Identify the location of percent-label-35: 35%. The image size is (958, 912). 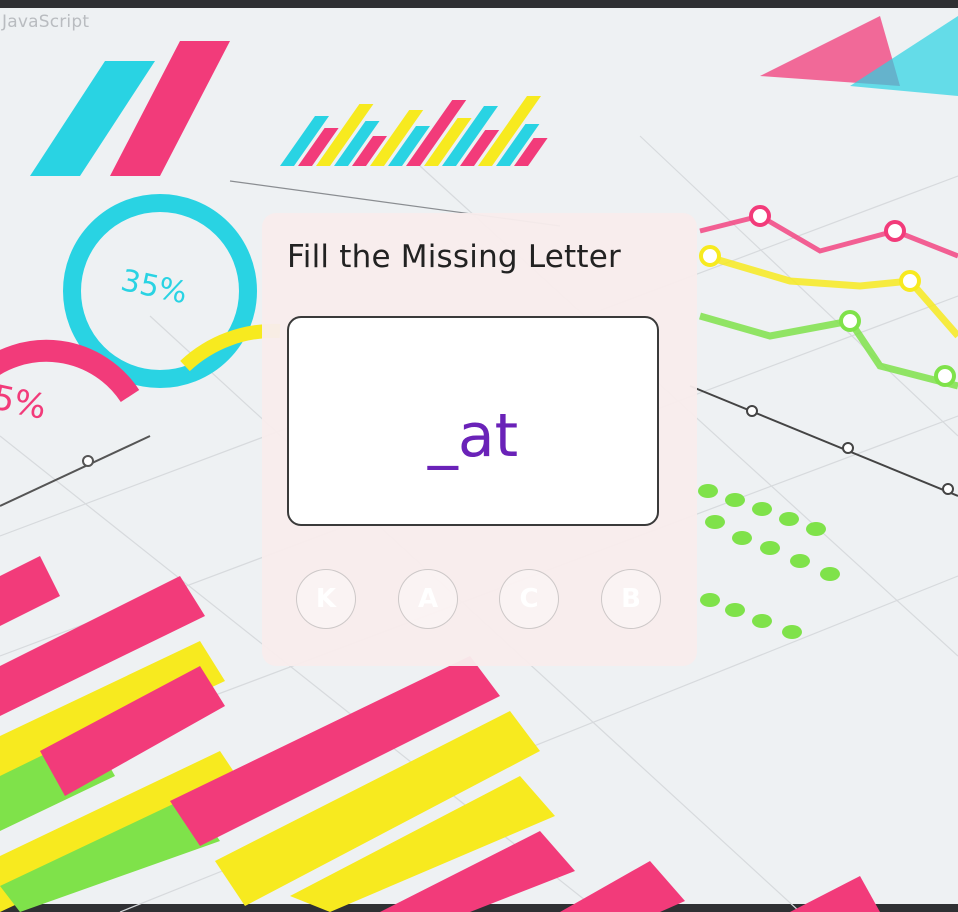
(154, 287).